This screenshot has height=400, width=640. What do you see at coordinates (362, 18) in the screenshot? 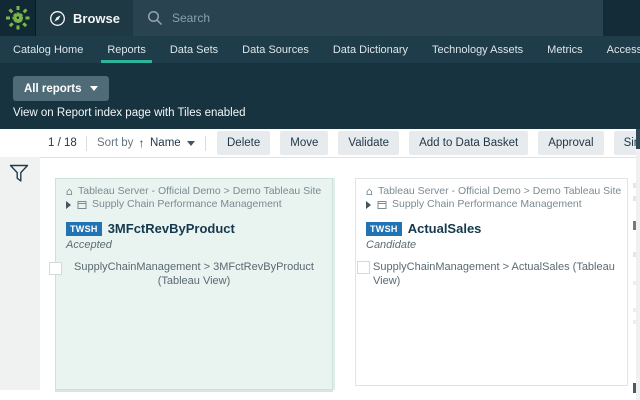
I see `search-input` at bounding box center [362, 18].